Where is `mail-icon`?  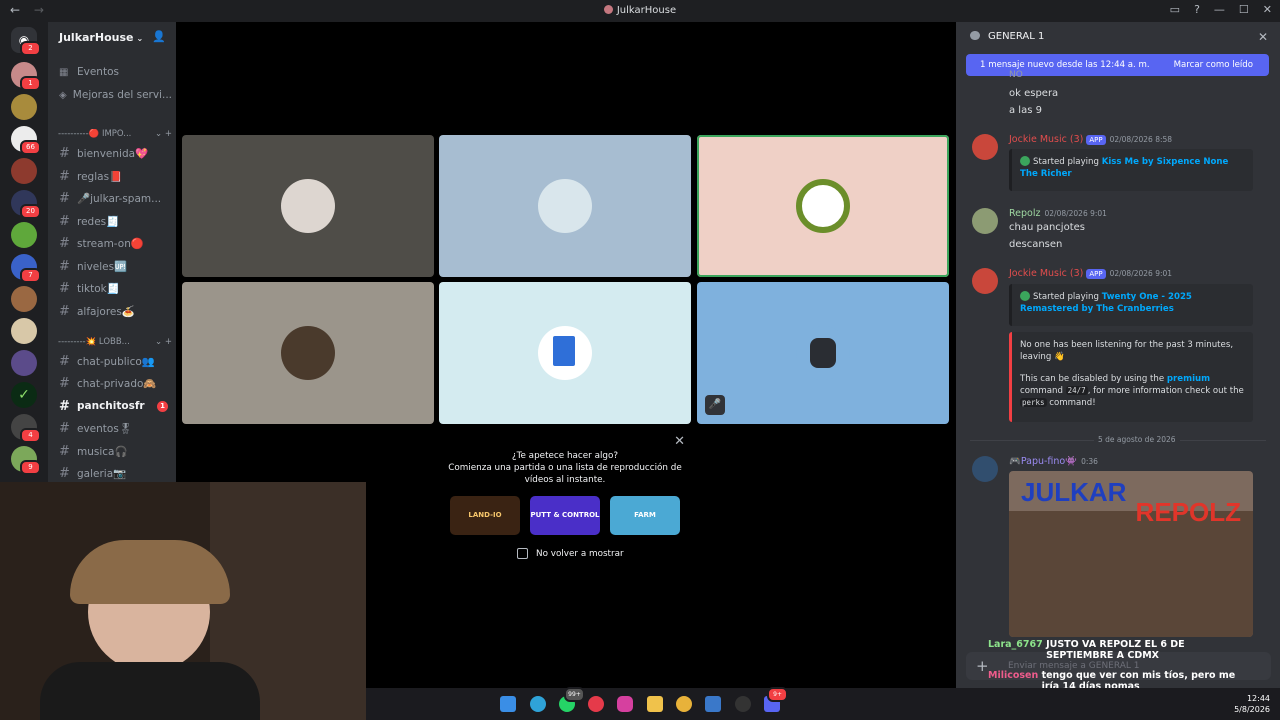 mail-icon is located at coordinates (713, 704).